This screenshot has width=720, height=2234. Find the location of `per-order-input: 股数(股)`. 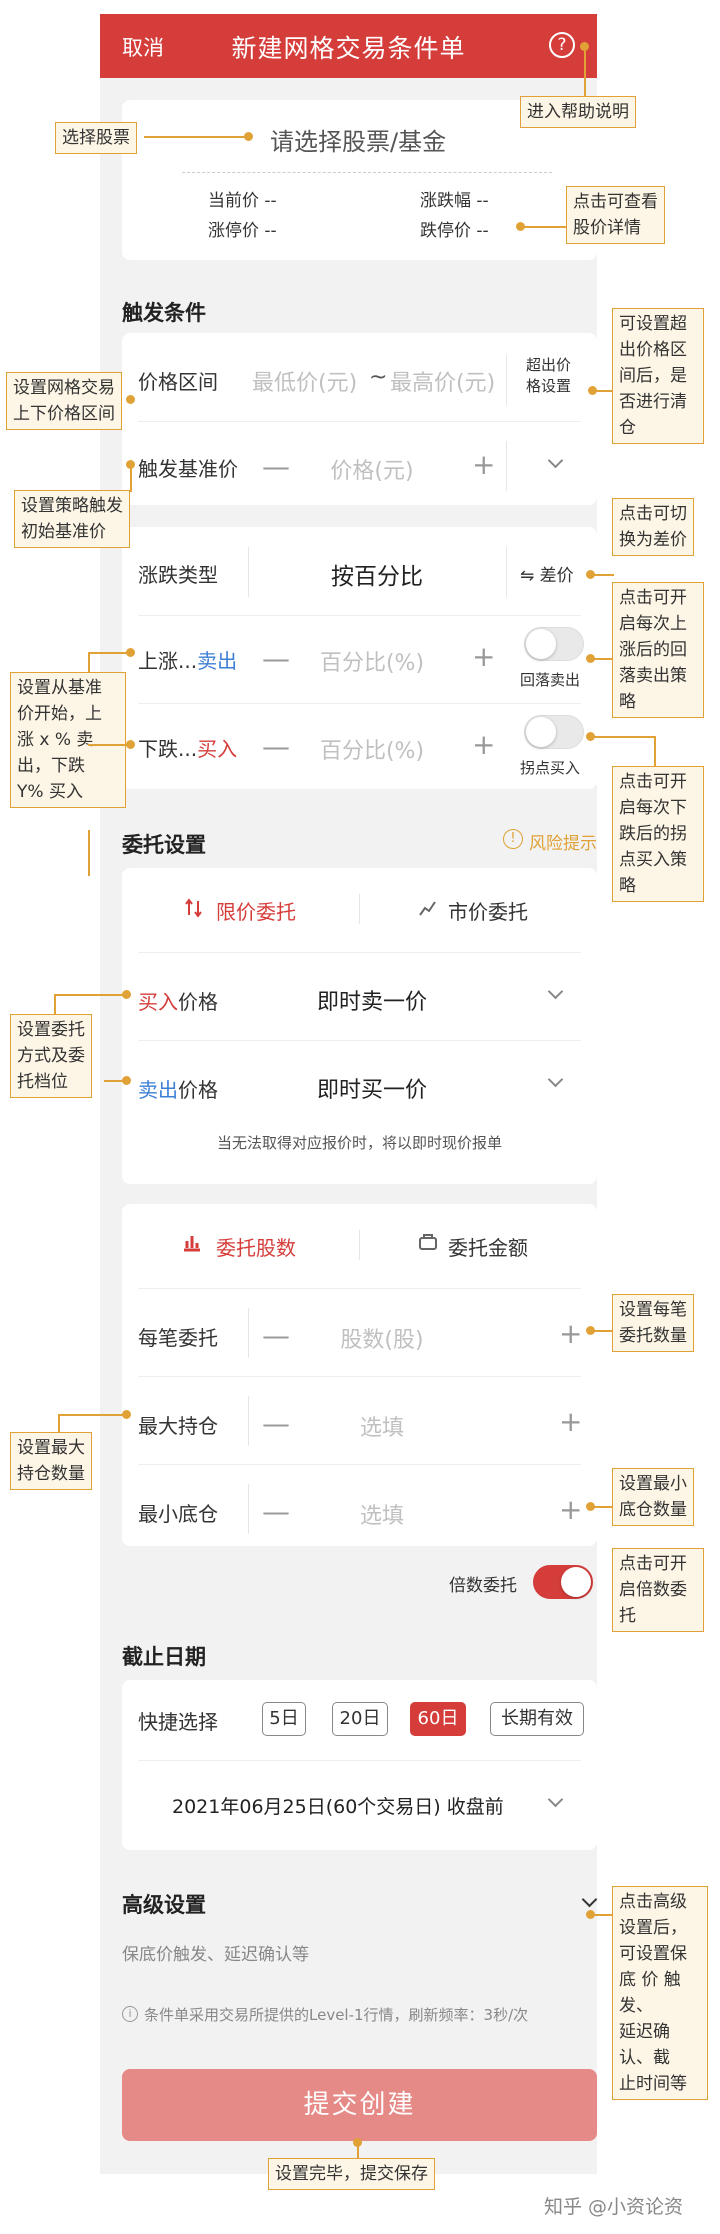

per-order-input: 股数(股) is located at coordinates (382, 1338).